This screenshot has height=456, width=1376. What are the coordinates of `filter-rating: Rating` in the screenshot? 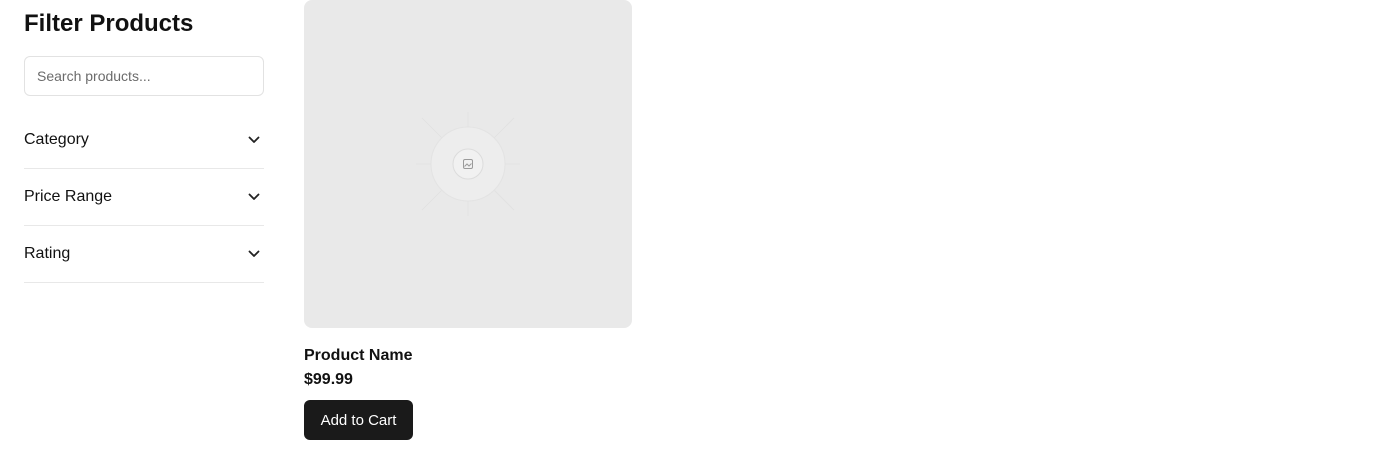 It's located at (144, 254).